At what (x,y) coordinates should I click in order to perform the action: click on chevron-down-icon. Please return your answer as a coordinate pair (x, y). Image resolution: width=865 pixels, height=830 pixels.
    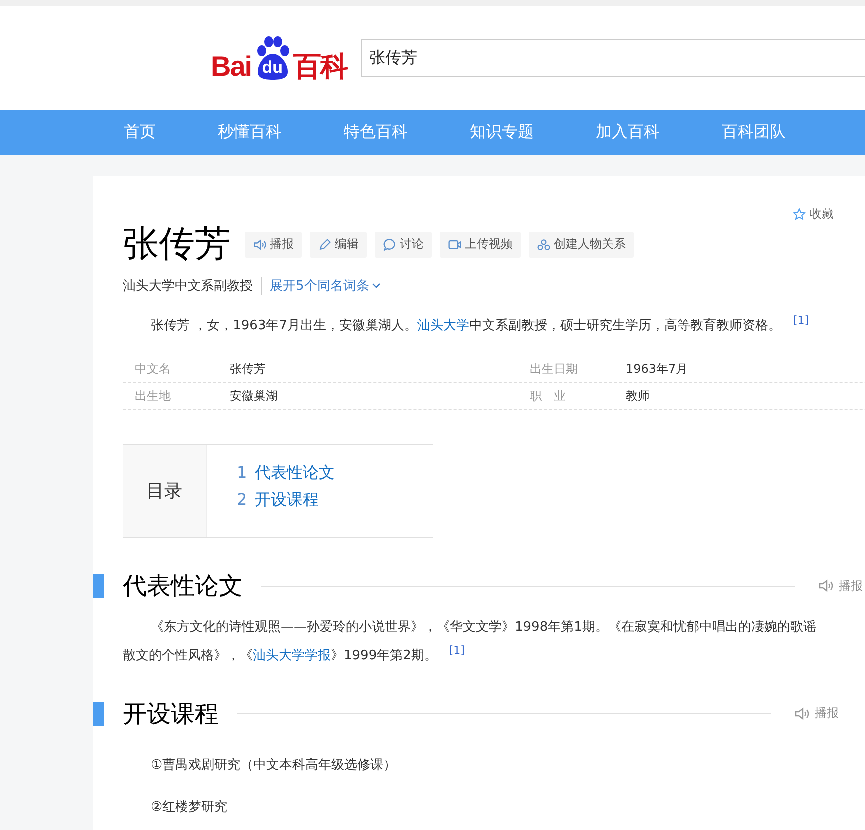
    Looking at the image, I should click on (377, 286).